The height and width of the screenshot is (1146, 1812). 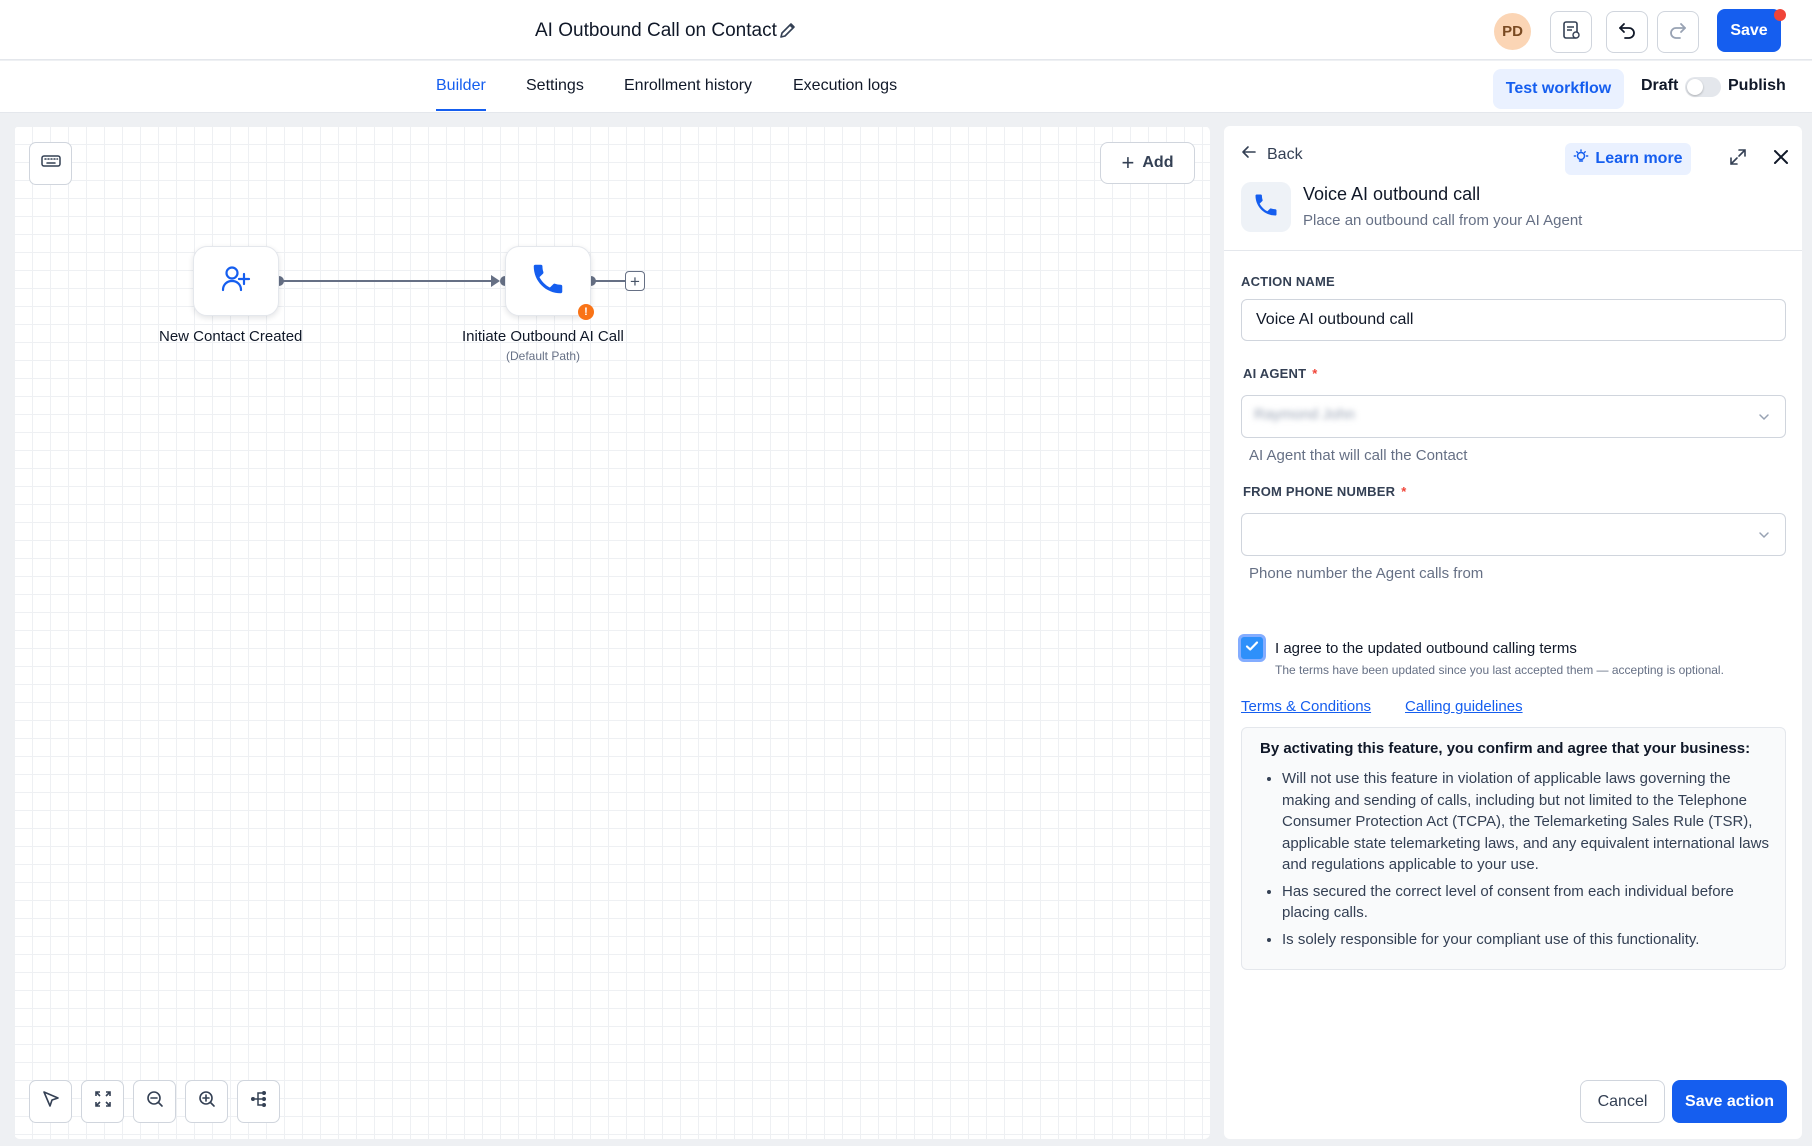 I want to click on redo-icon, so click(x=1678, y=32).